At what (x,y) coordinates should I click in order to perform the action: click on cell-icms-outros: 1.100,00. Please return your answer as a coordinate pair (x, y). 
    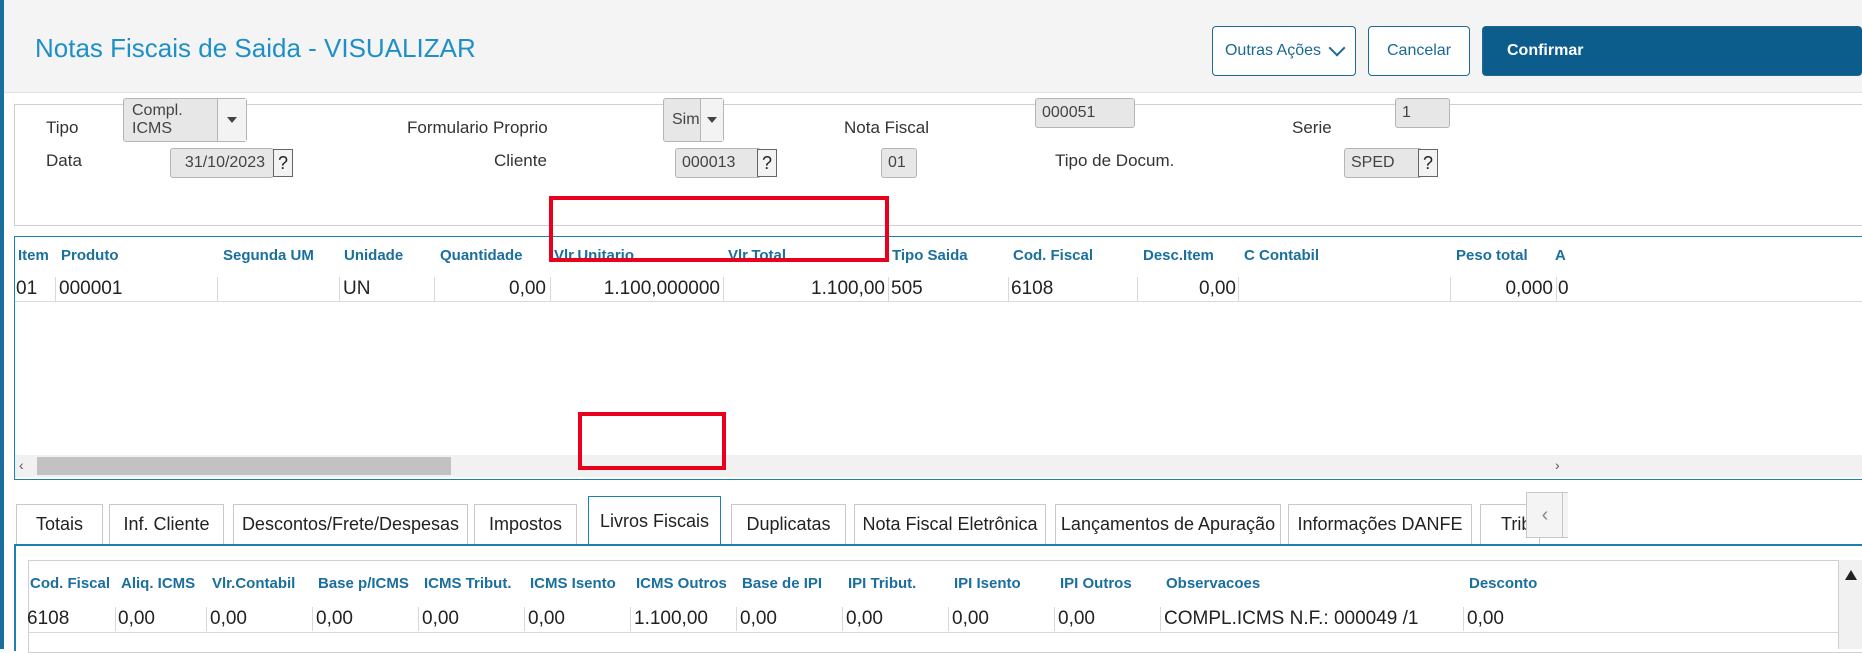
    Looking at the image, I should click on (671, 618).